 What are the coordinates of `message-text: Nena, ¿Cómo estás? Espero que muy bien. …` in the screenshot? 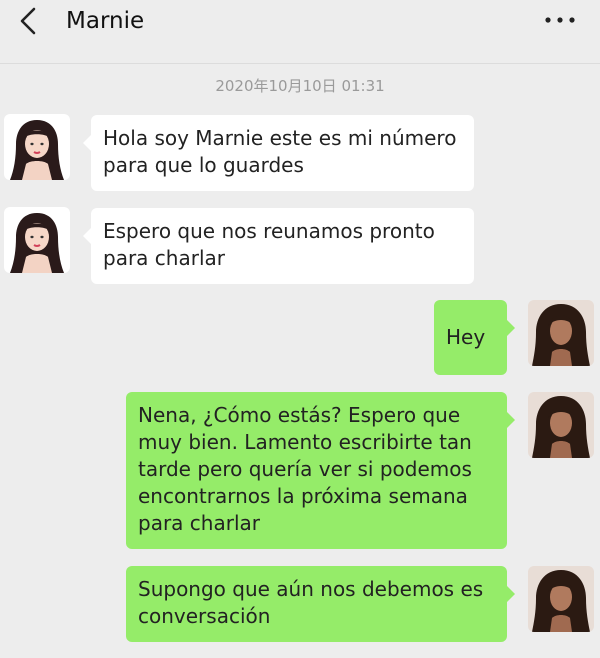 It's located at (305, 469).